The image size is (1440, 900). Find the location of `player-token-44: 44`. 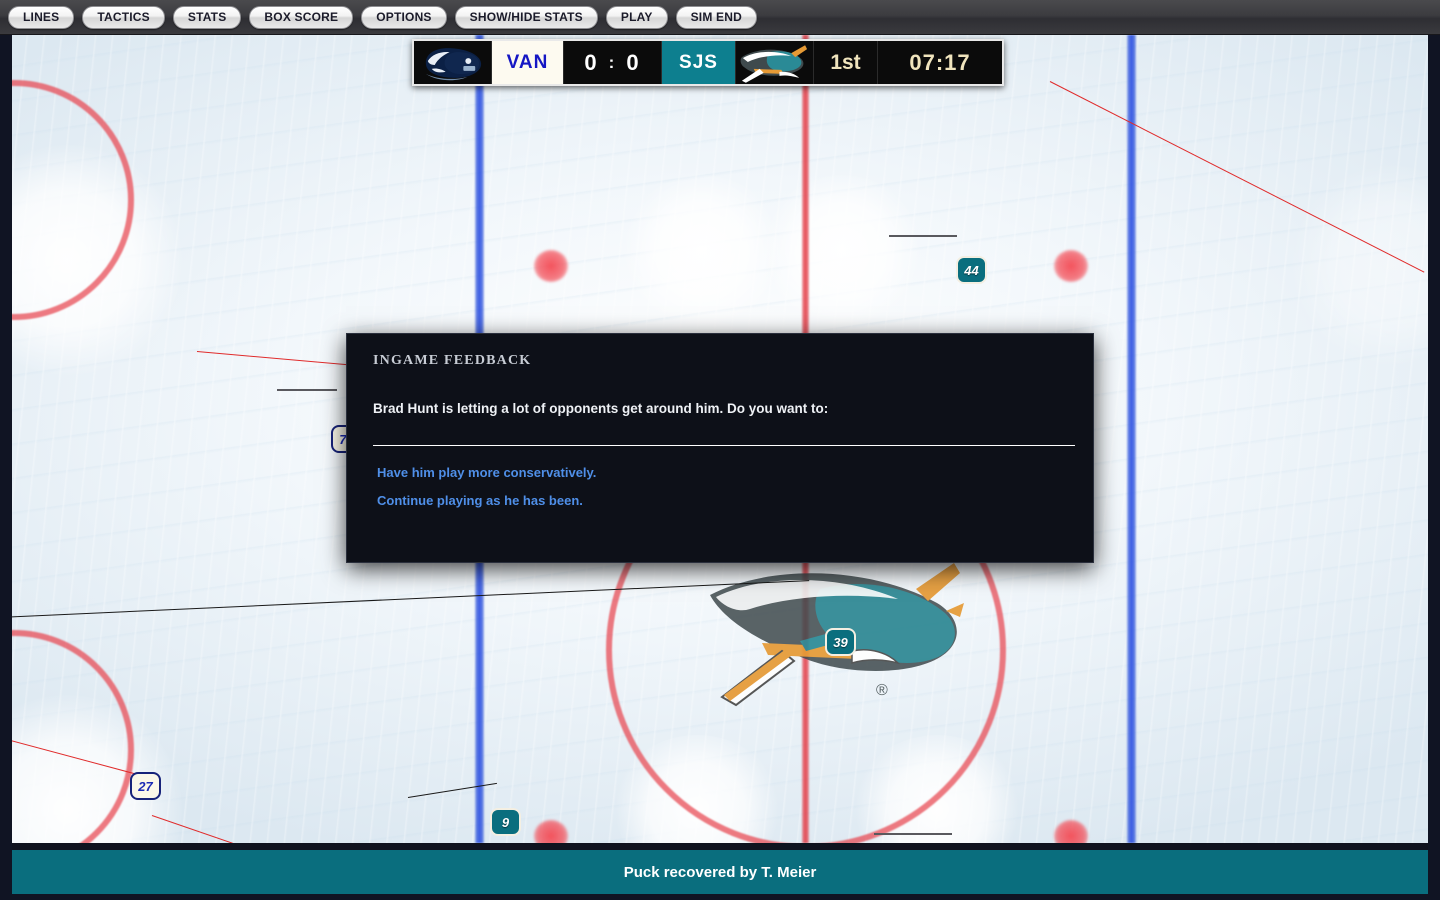

player-token-44: 44 is located at coordinates (971, 270).